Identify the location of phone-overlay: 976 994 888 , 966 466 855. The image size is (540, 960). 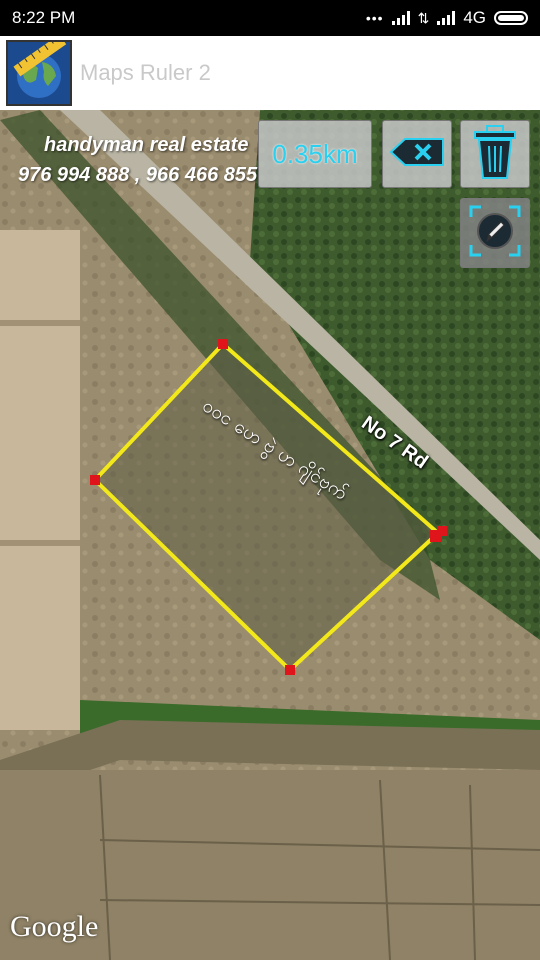
(138, 175).